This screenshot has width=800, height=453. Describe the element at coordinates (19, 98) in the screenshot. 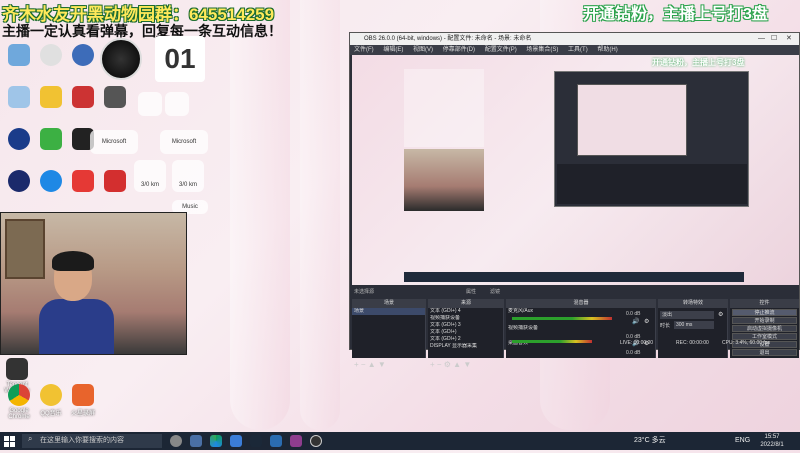

I see `desktop-icon-recycle` at that location.